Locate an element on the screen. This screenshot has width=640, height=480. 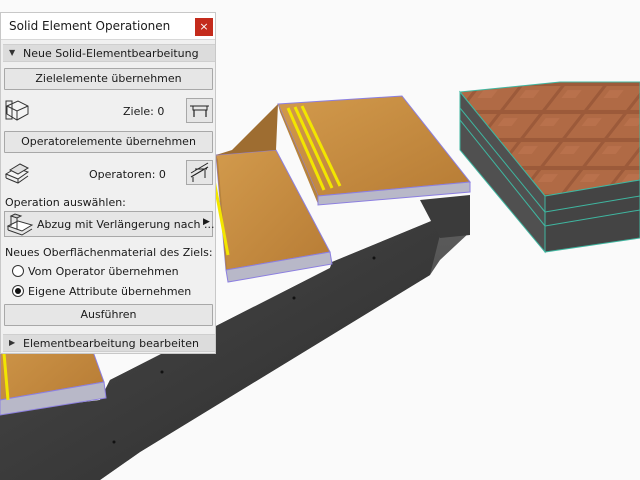
operator-body-icon is located at coordinates (17, 173).